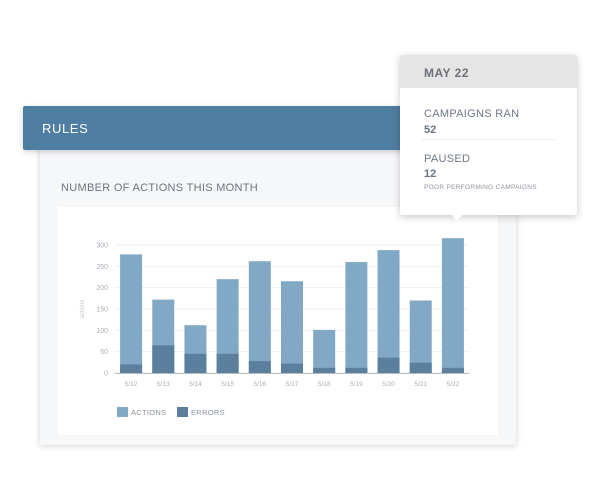 The height and width of the screenshot is (500, 600). I want to click on rules-title: RULES, so click(65, 128).